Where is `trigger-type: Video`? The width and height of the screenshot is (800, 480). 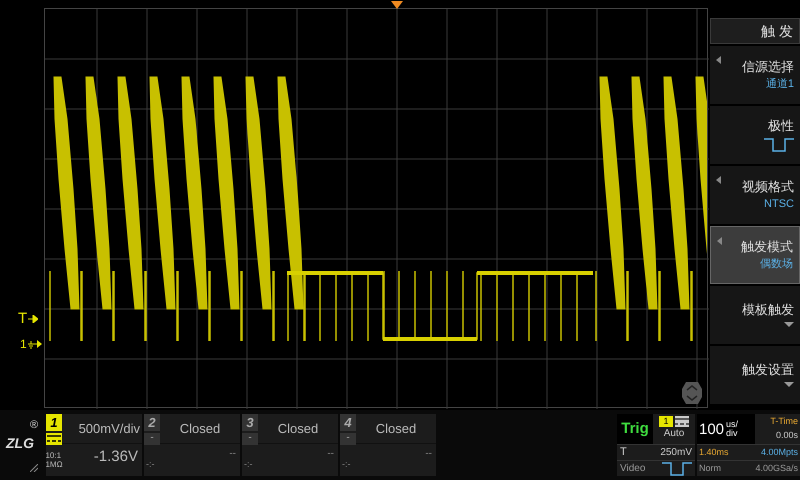
trigger-type: Video is located at coordinates (633, 469).